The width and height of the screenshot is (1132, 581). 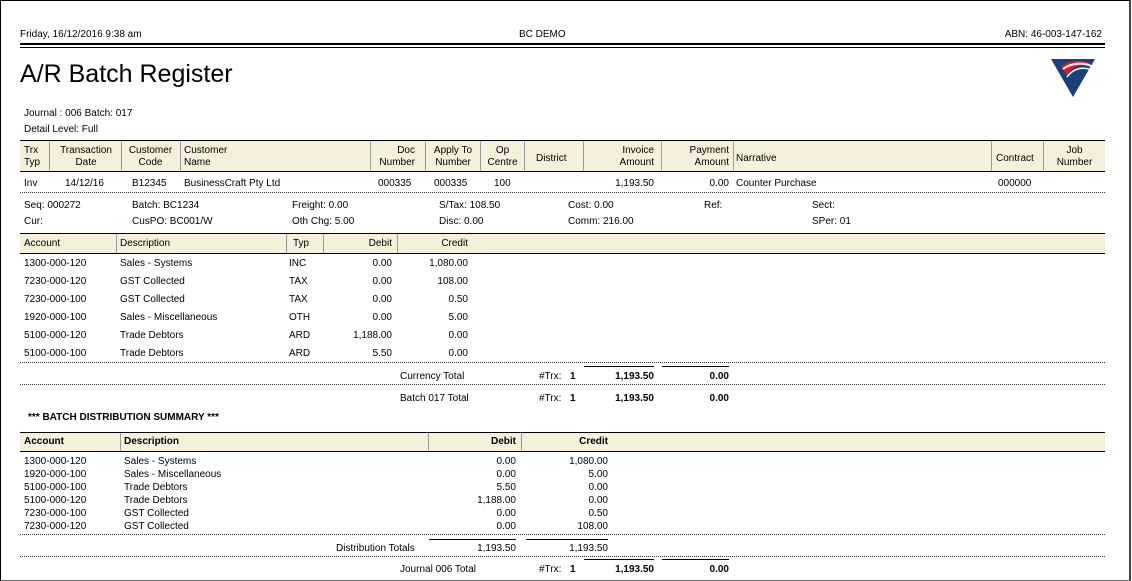 I want to click on gl-row-debit: 5.50, so click(x=382, y=353).